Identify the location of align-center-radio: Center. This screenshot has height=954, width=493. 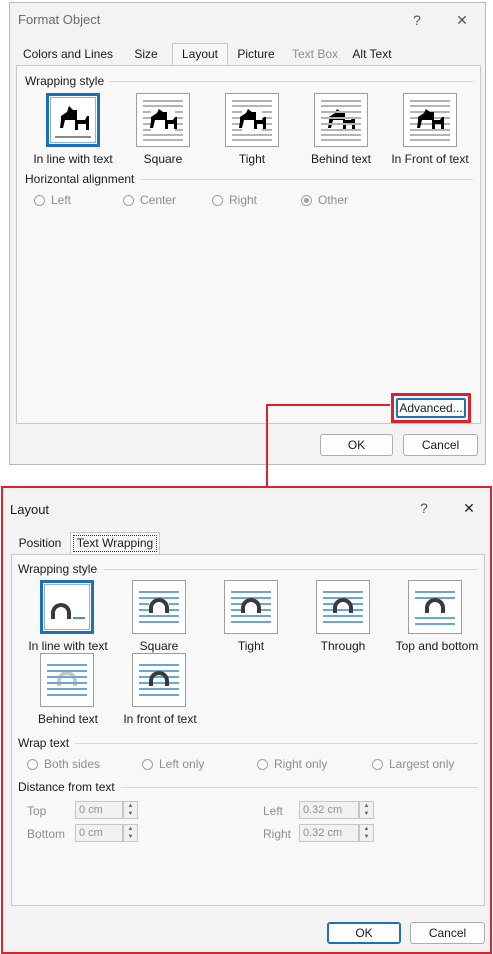
(149, 200).